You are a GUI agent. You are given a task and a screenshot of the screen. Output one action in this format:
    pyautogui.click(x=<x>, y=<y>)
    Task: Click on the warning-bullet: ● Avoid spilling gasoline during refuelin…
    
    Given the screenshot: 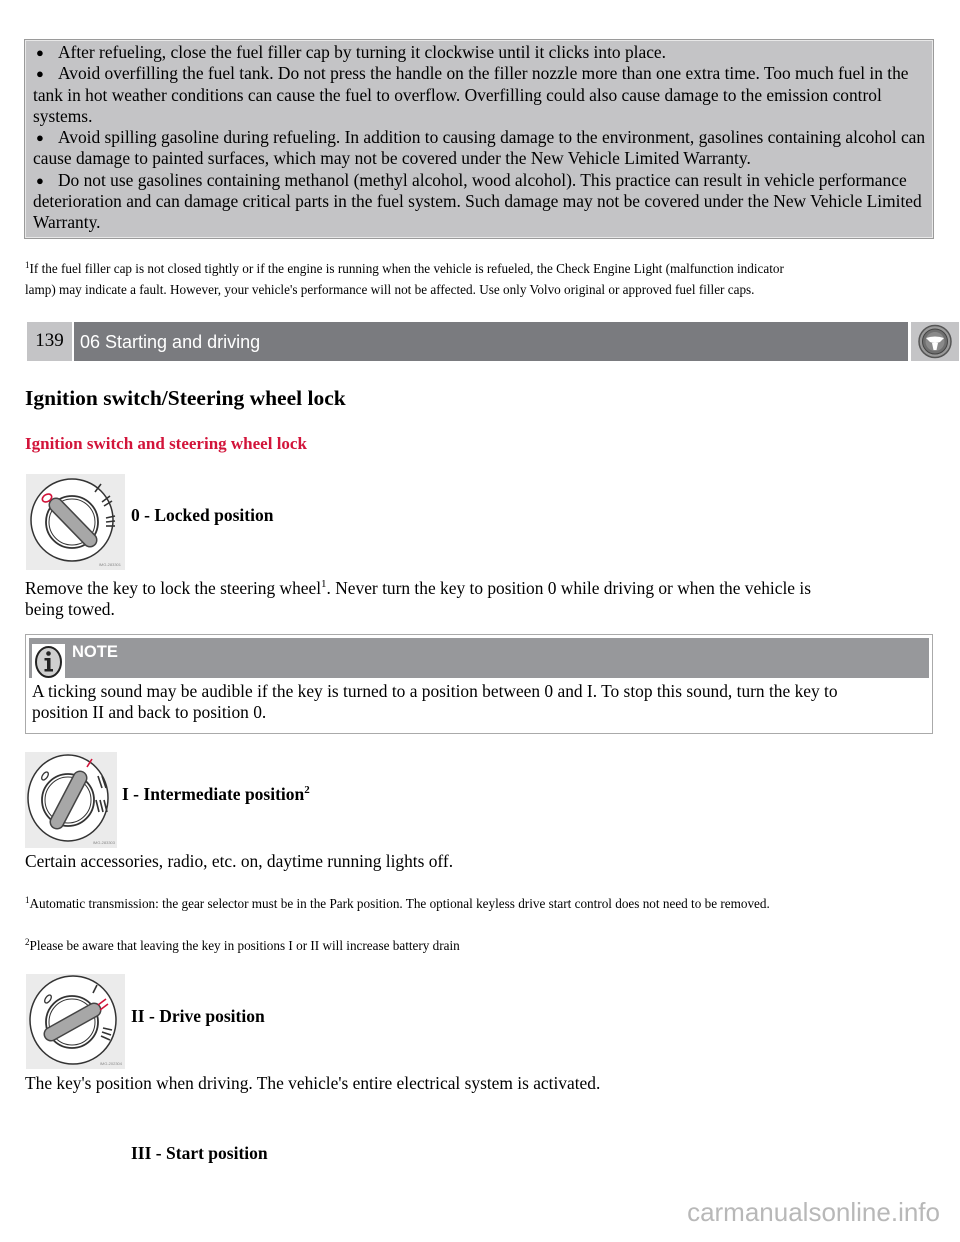 What is the action you would take?
    pyautogui.click(x=479, y=148)
    